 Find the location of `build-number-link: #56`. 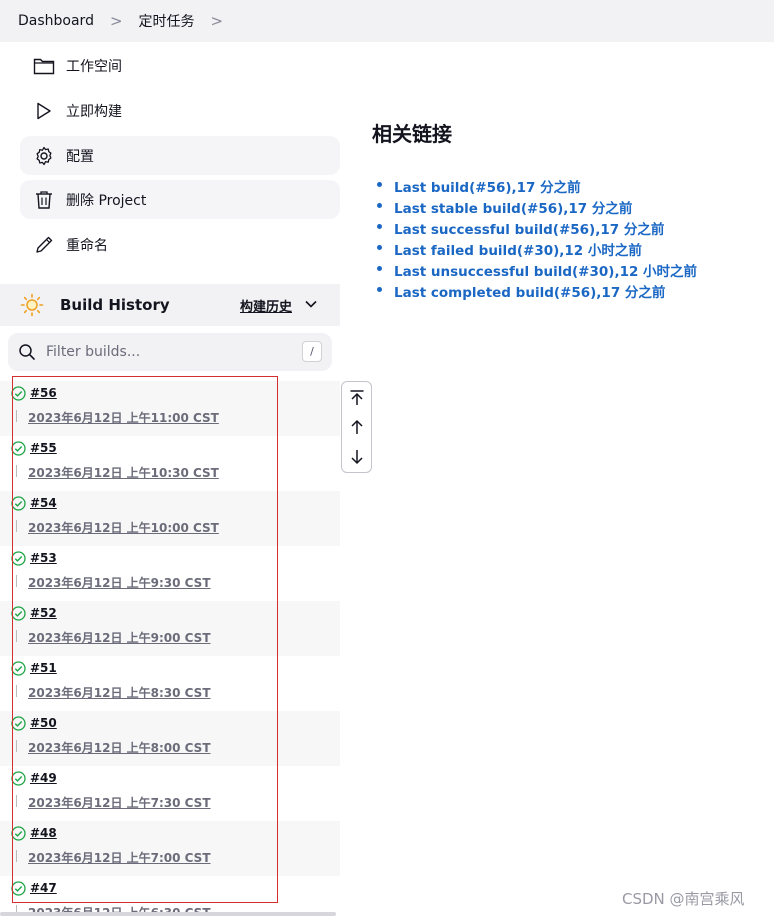

build-number-link: #56 is located at coordinates (43, 393).